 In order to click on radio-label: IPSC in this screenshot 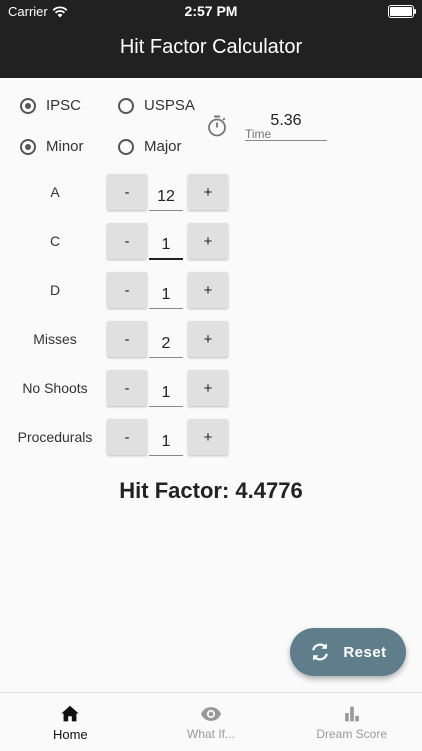, I will do `click(64, 105)`.